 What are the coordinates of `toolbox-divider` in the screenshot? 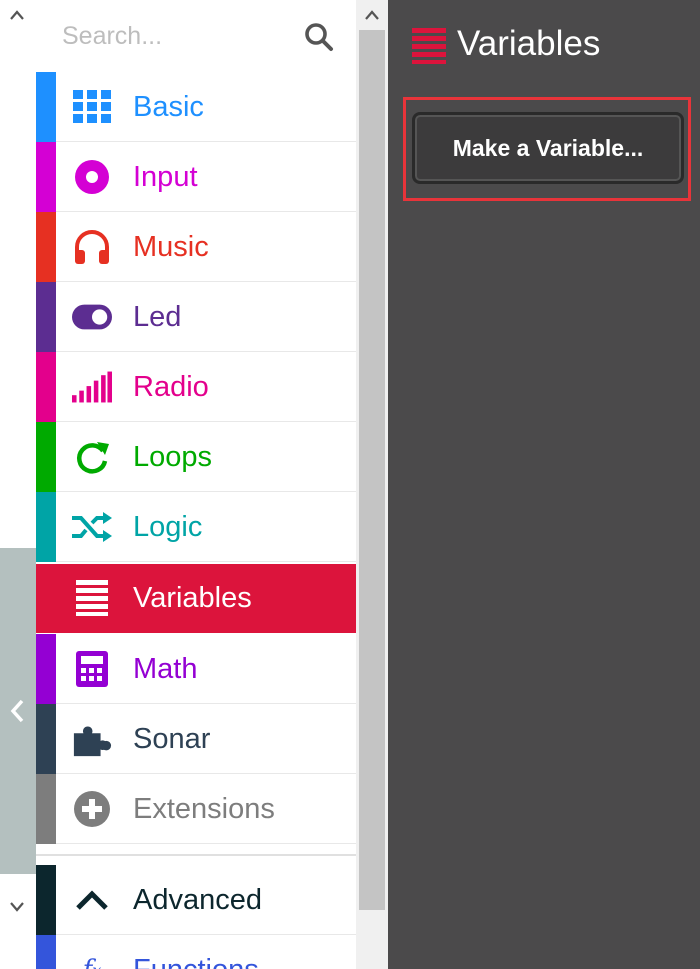 It's located at (196, 855).